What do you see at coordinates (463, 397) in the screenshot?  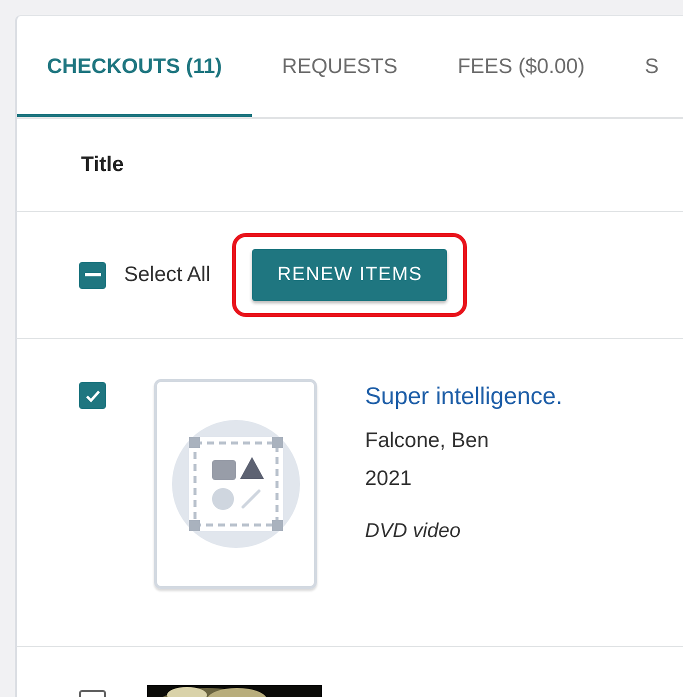 I see `title-link: Super intelligence.` at bounding box center [463, 397].